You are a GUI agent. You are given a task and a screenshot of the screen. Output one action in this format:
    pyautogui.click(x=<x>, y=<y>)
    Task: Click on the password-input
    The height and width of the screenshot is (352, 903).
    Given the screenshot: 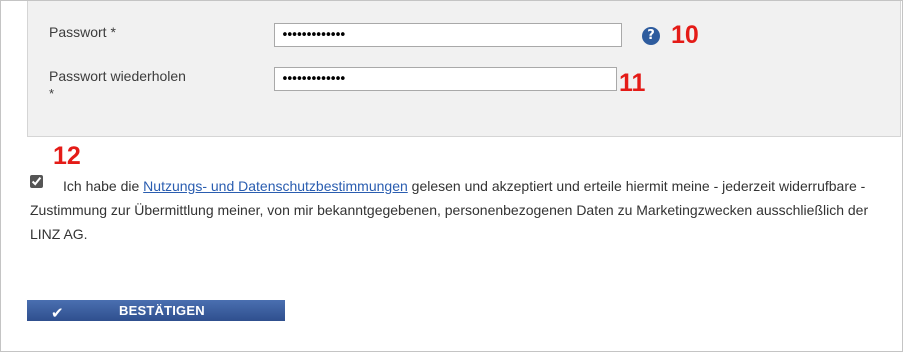 What is the action you would take?
    pyautogui.click(x=448, y=35)
    